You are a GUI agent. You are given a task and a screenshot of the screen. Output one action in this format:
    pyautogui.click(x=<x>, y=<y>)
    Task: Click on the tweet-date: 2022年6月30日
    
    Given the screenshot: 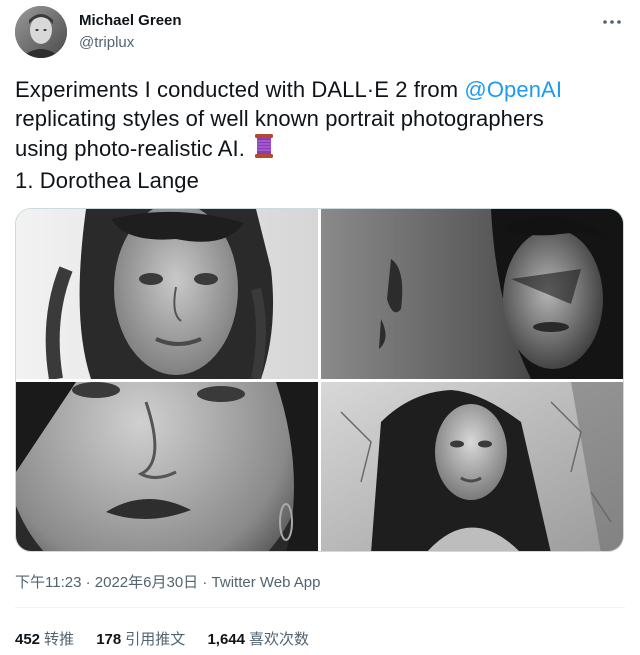 What is the action you would take?
    pyautogui.click(x=146, y=582)
    